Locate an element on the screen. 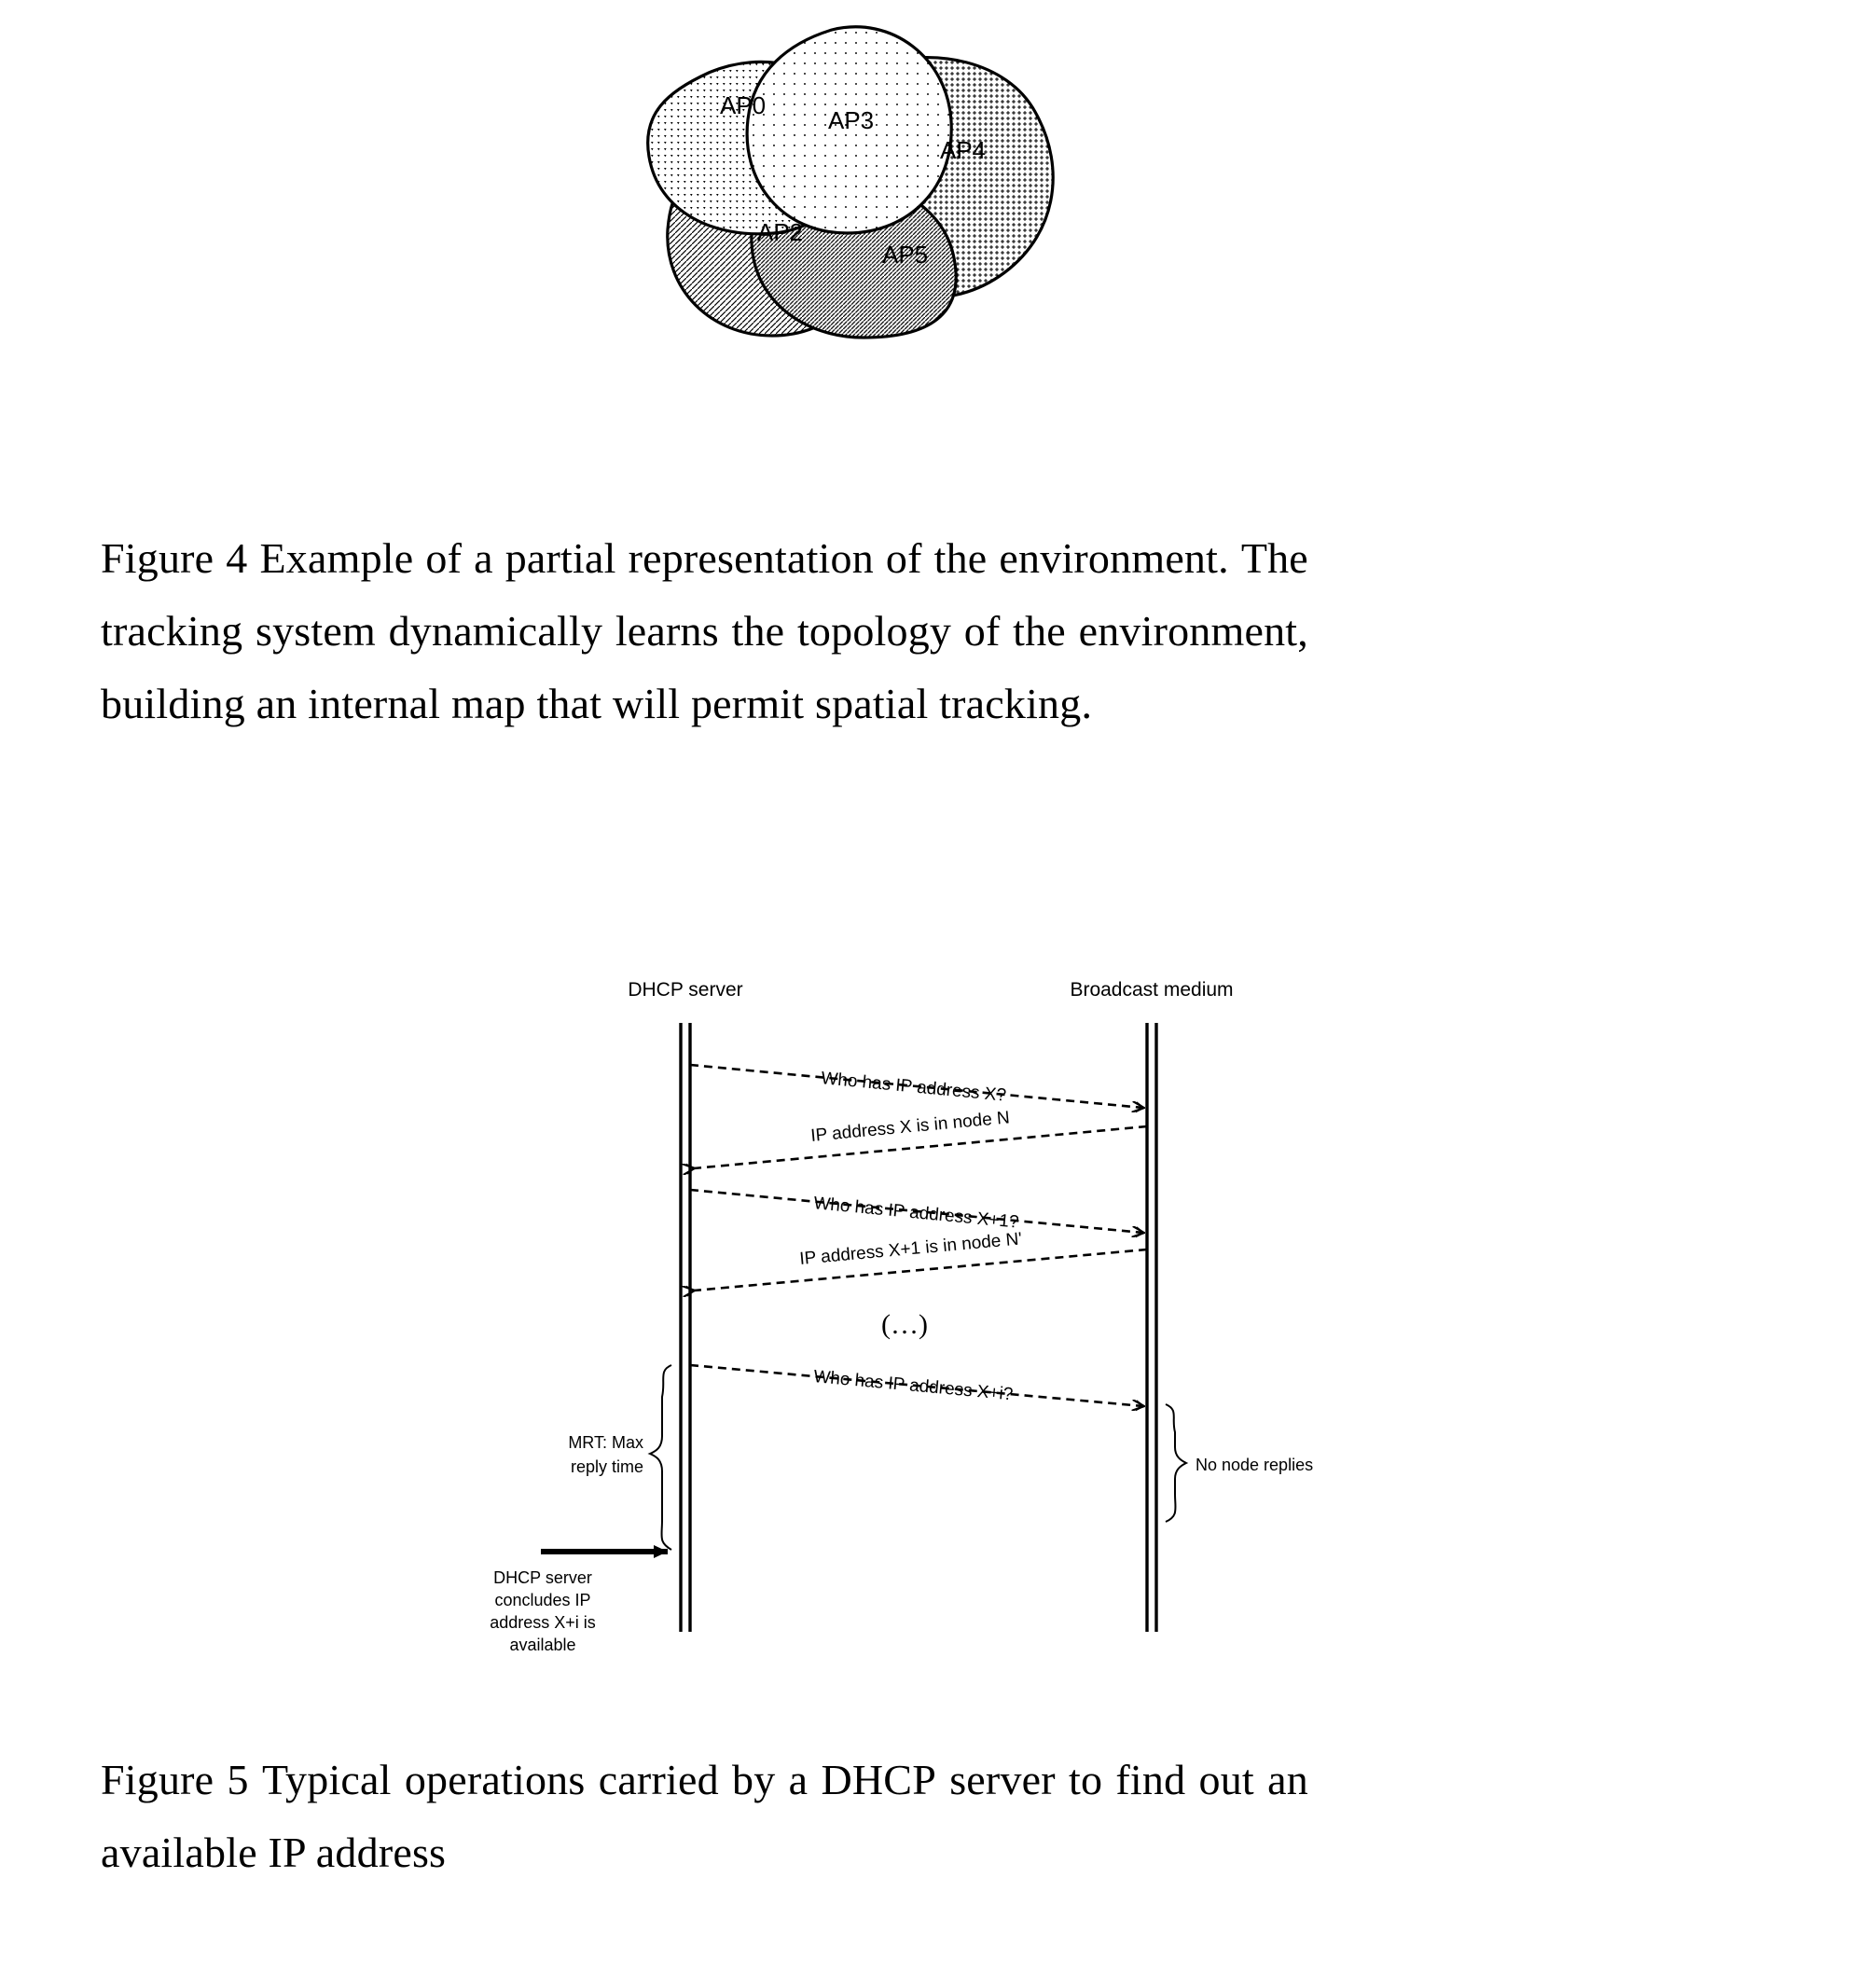 Image resolution: width=1866 pixels, height=1988 pixels. caption-word: DHCP is located at coordinates (878, 1779).